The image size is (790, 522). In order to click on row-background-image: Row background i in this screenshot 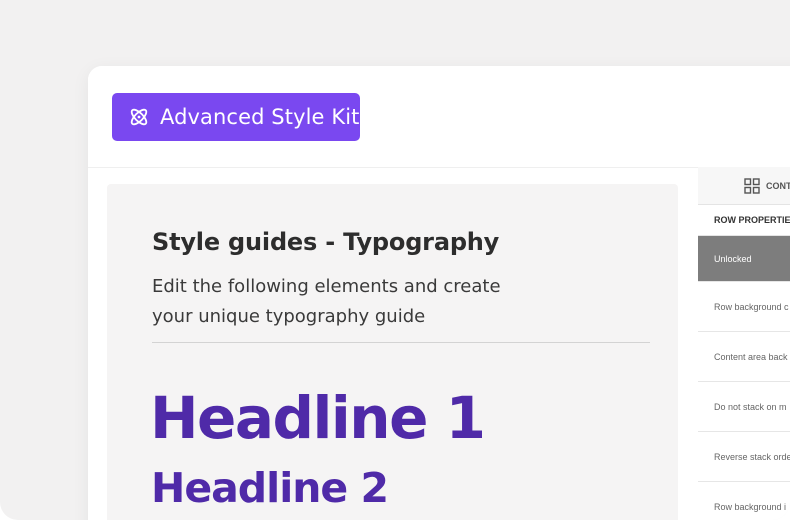, I will do `click(744, 501)`.